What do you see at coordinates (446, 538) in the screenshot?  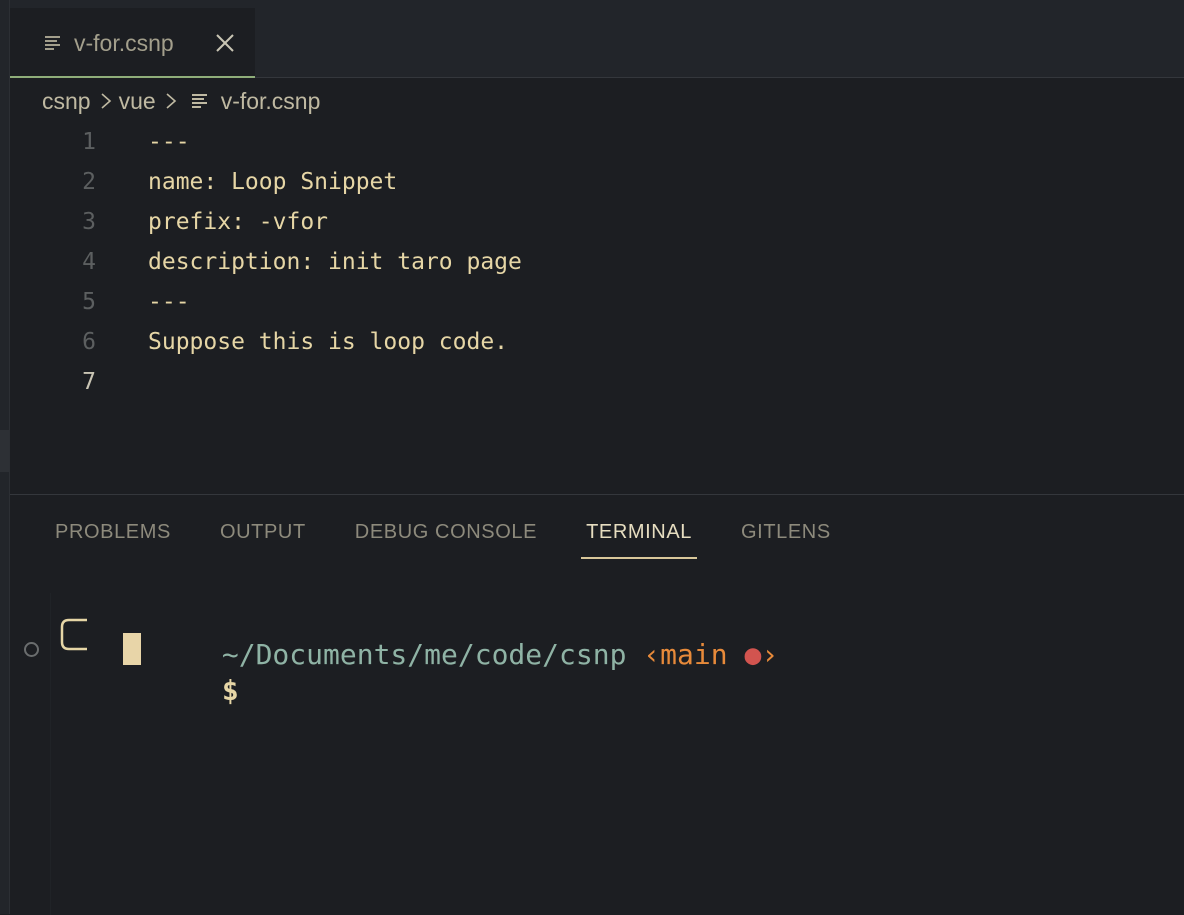 I see `tab-debug-console: DEBUG CONSOLE` at bounding box center [446, 538].